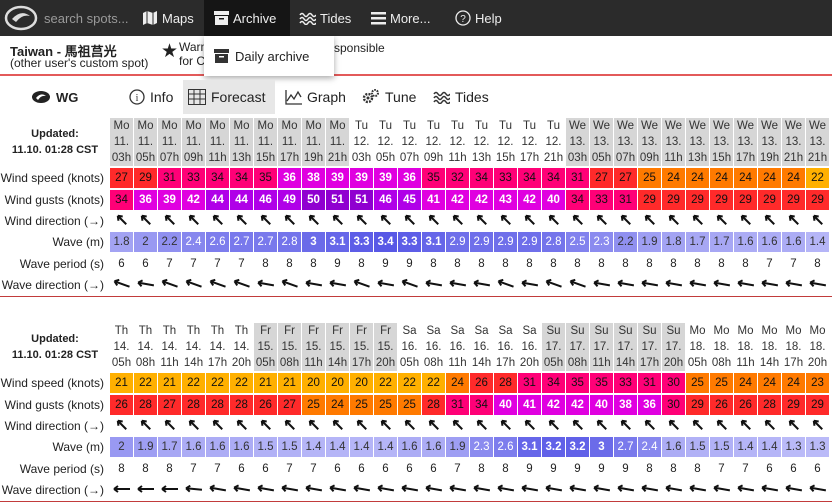  What do you see at coordinates (337, 200) in the screenshot?
I see `wind-gusts-cell: 51` at bounding box center [337, 200].